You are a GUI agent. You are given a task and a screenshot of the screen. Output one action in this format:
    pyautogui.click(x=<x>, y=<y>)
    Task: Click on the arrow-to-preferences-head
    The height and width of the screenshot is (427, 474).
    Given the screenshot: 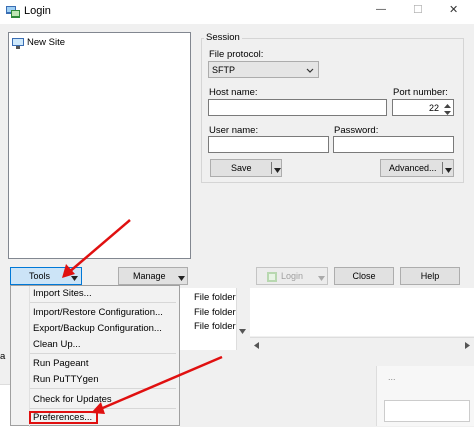 What is the action you would take?
    pyautogui.click(x=98, y=408)
    